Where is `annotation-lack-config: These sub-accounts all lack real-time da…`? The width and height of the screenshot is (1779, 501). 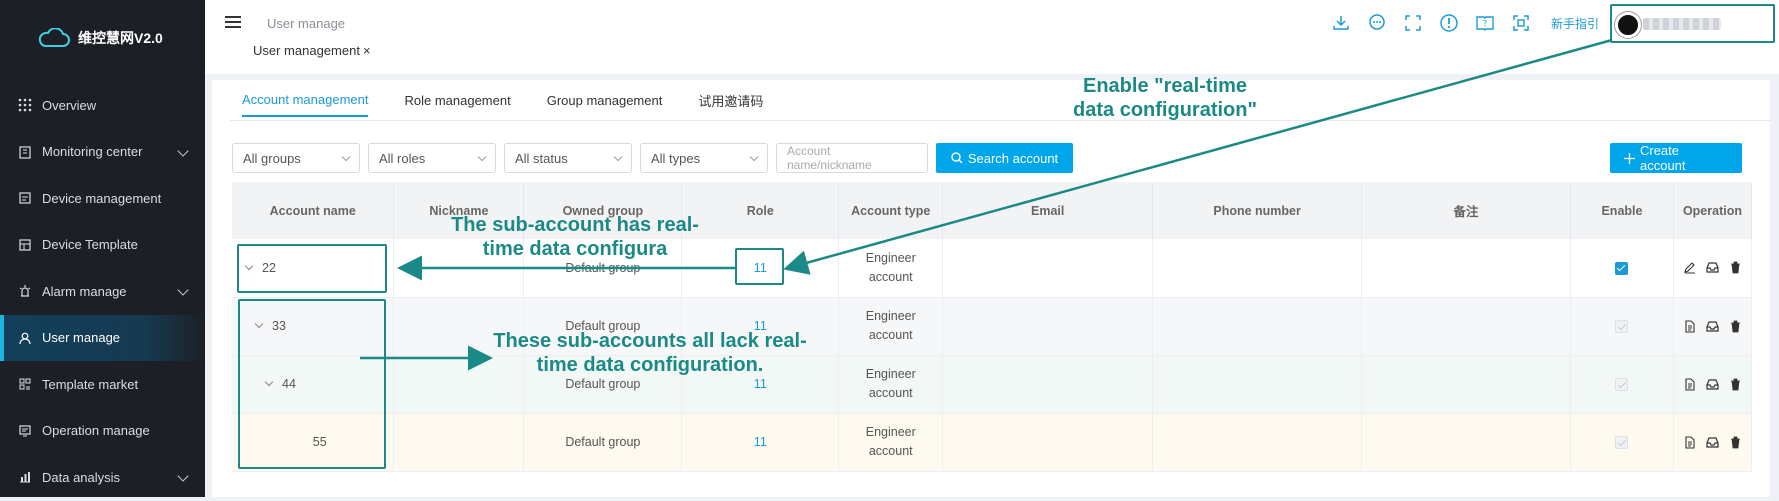 annotation-lack-config: These sub-accounts all lack real-time da… is located at coordinates (650, 353).